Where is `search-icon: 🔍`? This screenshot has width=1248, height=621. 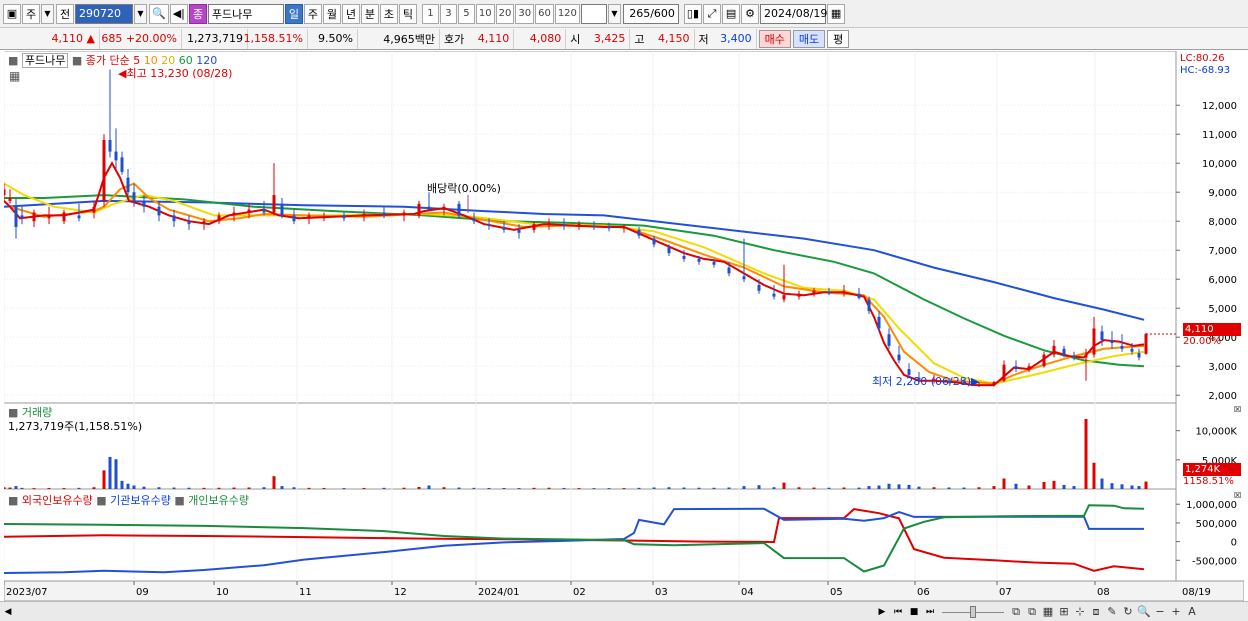
search-icon: 🔍 is located at coordinates (159, 13).